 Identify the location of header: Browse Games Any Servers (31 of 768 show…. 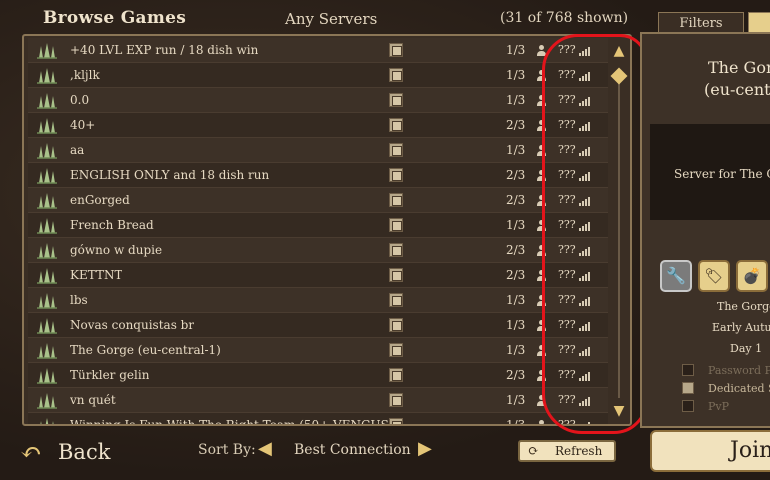
(320, 18).